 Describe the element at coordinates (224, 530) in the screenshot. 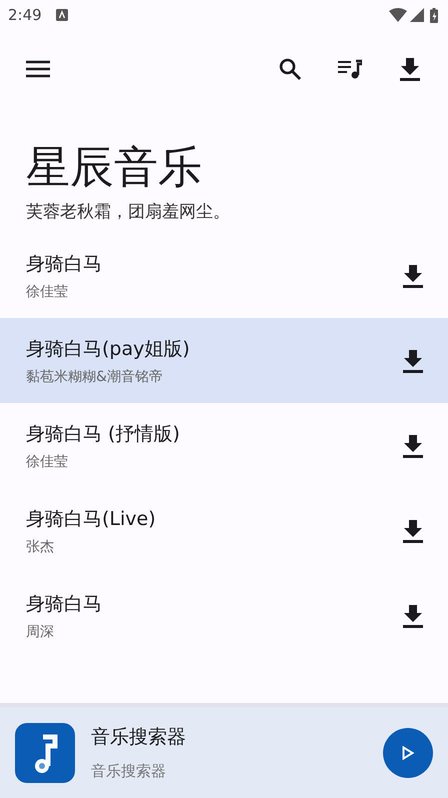

I see `song-row: 身骑白马(Live) 张杰` at that location.